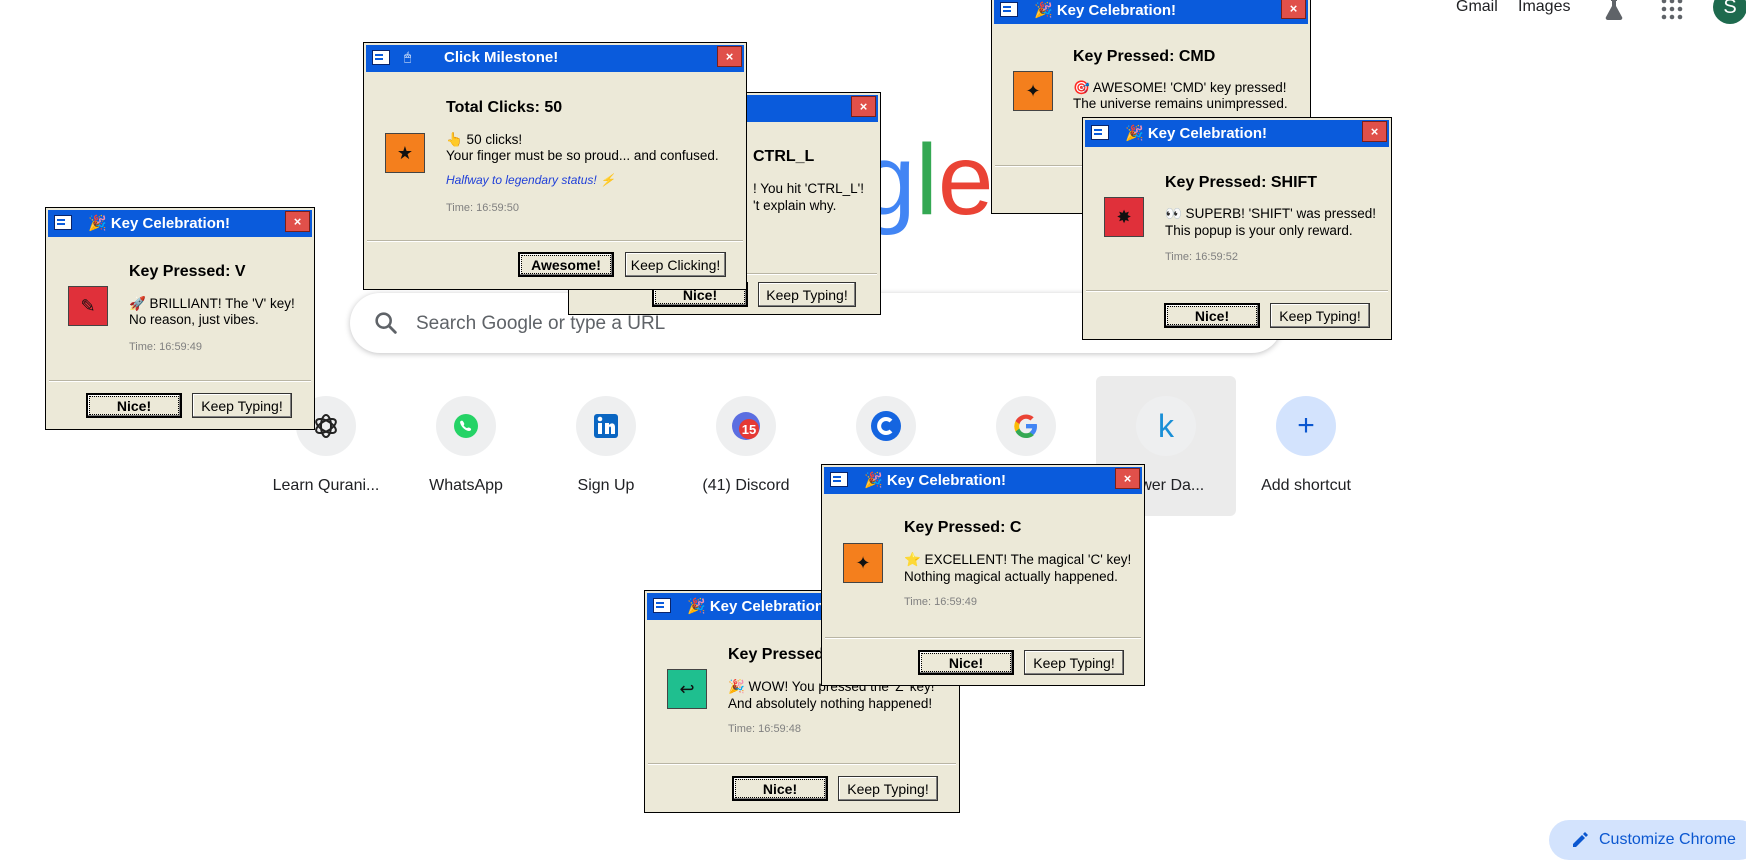  I want to click on dialog-time: Time: 16:59:49, so click(940, 602).